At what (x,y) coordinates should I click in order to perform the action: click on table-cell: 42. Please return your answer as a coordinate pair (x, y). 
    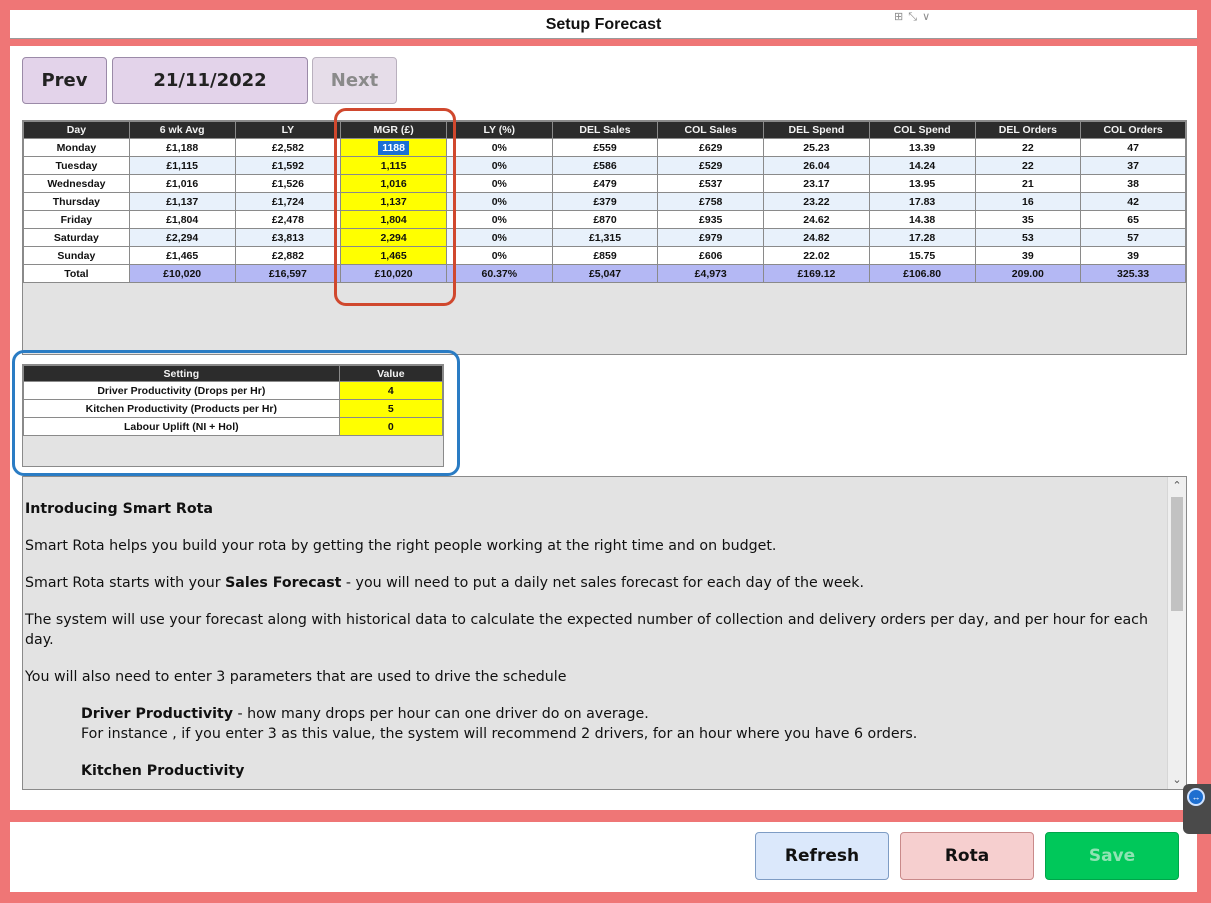
    Looking at the image, I should click on (1133, 201).